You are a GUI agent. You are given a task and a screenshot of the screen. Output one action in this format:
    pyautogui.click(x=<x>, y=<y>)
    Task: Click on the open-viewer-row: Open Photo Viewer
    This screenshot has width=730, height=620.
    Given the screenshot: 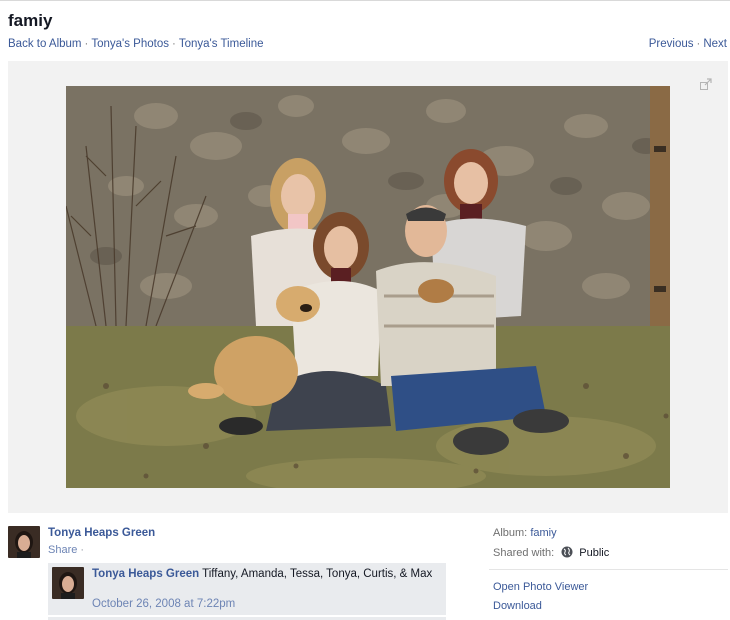 What is the action you would take?
    pyautogui.click(x=540, y=587)
    